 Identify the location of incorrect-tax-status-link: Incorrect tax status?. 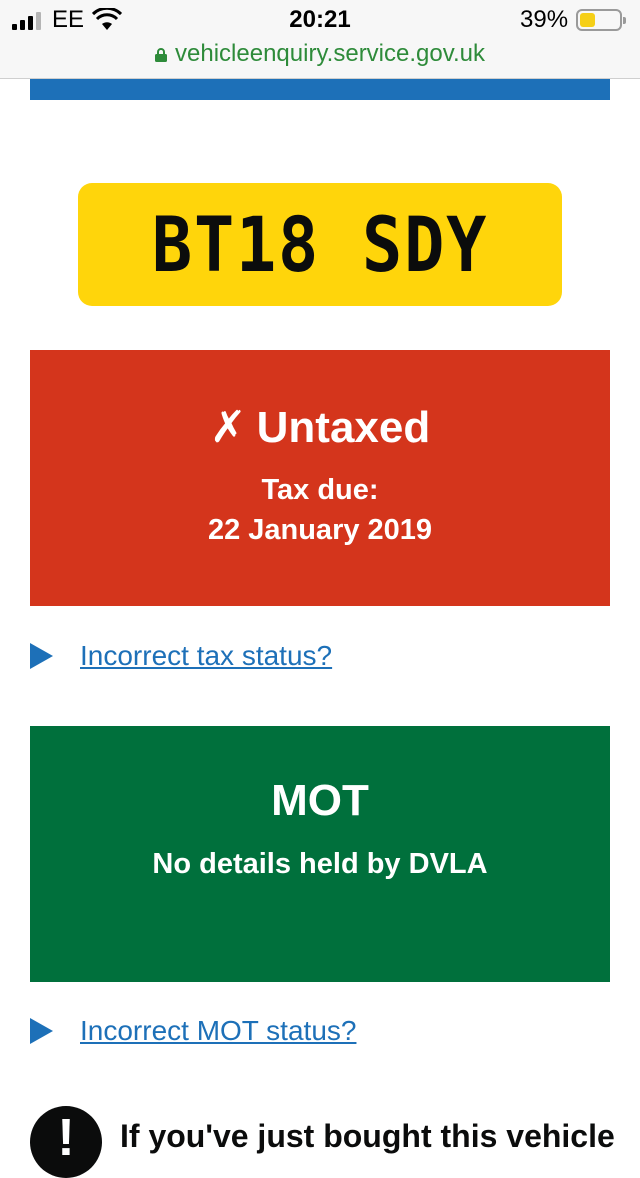
(206, 656).